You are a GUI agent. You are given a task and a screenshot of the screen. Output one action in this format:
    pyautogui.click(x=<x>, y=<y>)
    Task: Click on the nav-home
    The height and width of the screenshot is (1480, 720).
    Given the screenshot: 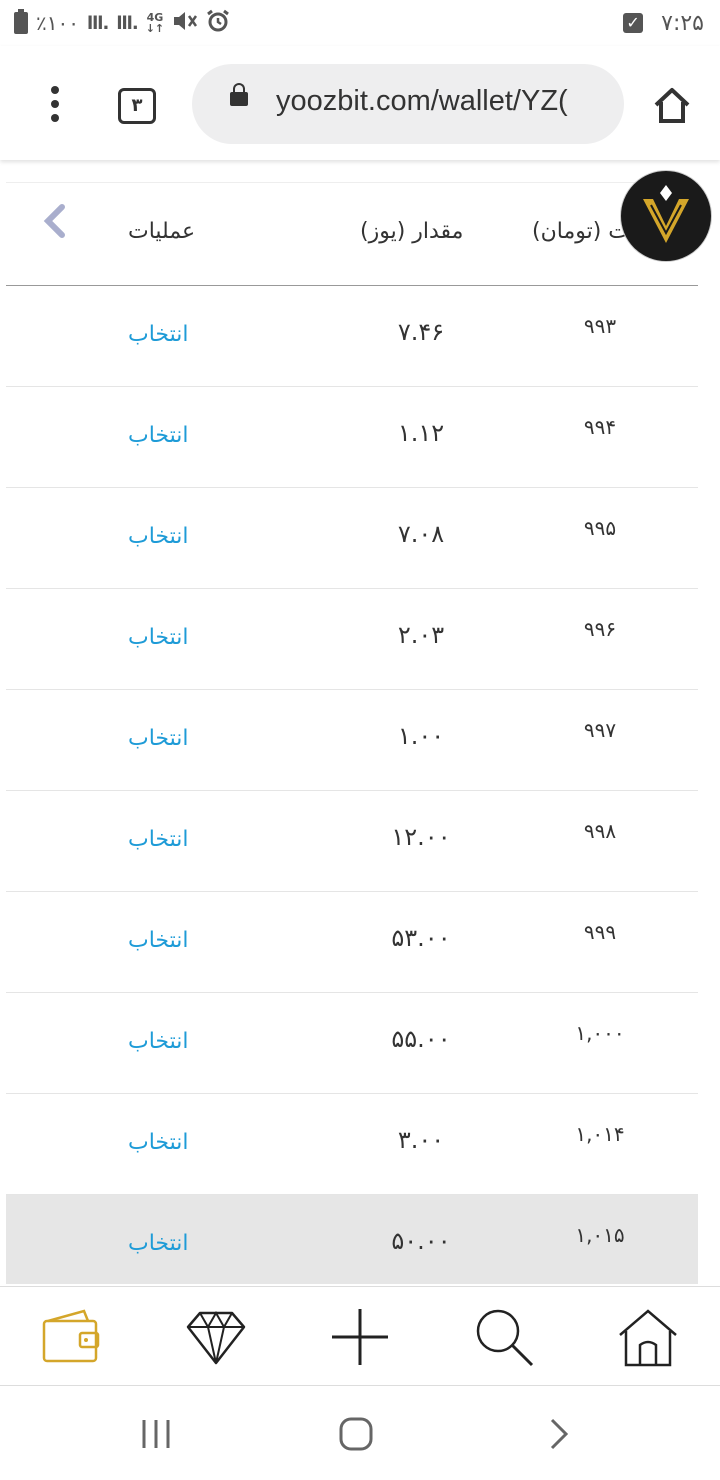 What is the action you would take?
    pyautogui.click(x=648, y=1337)
    